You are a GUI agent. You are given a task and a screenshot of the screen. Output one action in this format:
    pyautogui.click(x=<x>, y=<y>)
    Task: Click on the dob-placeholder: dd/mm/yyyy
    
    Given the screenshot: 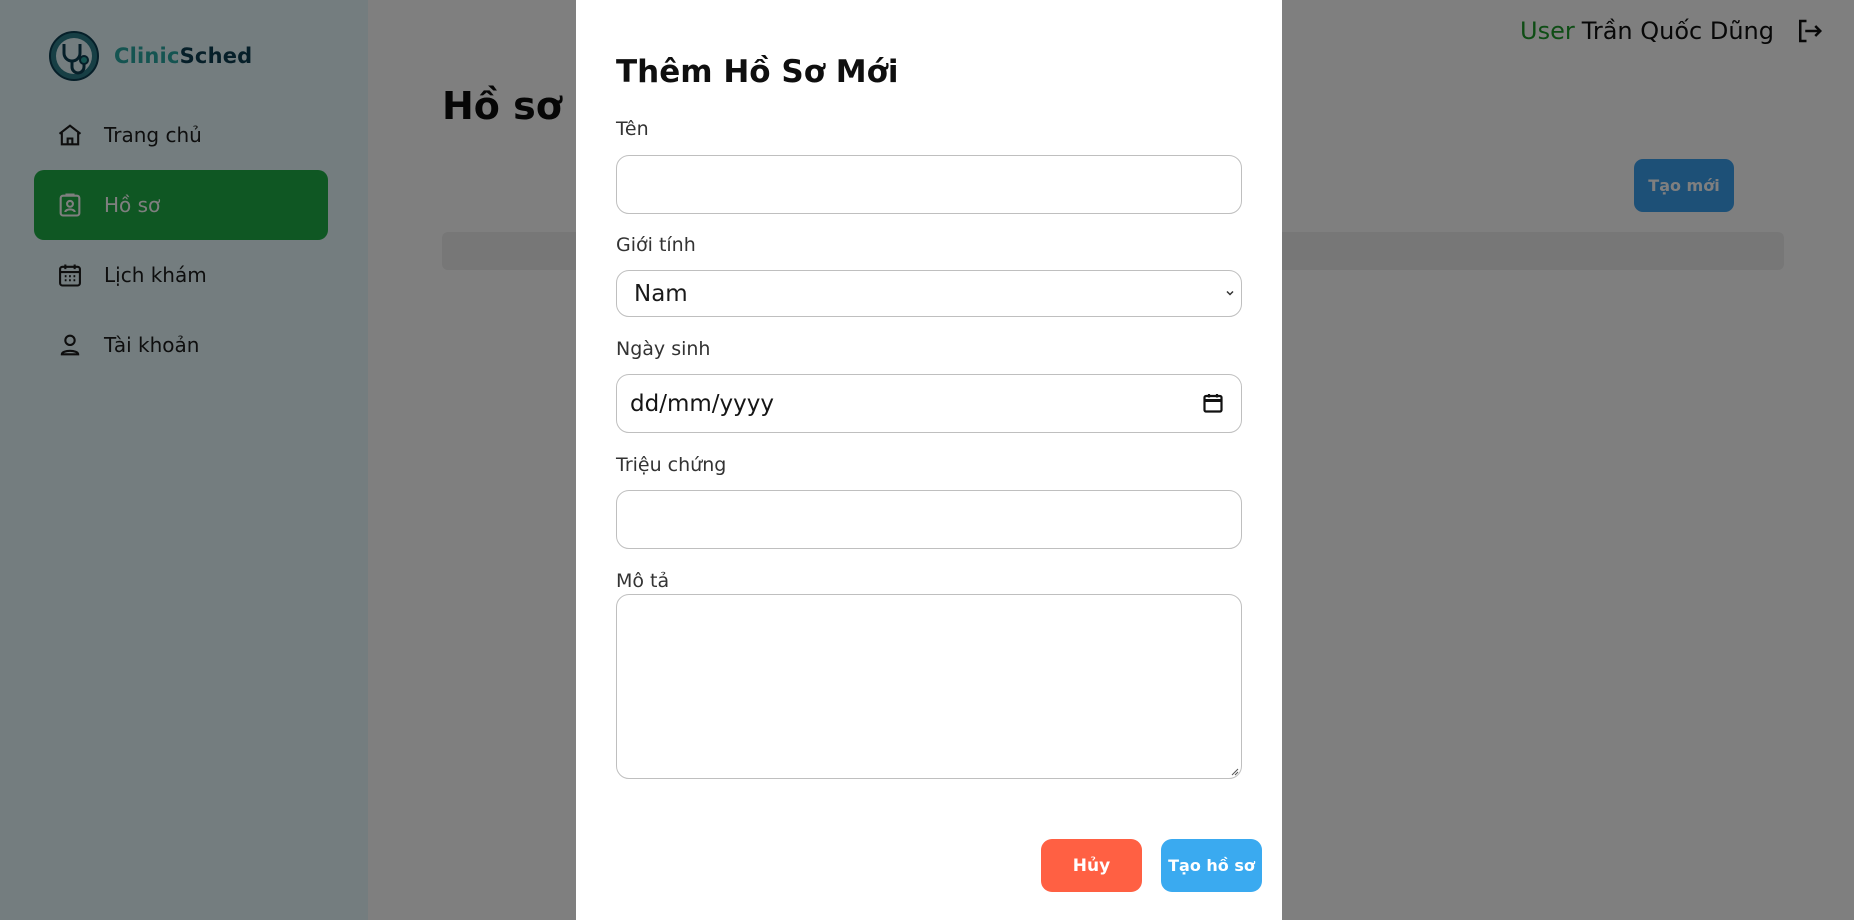 What is the action you would take?
    pyautogui.click(x=702, y=403)
    